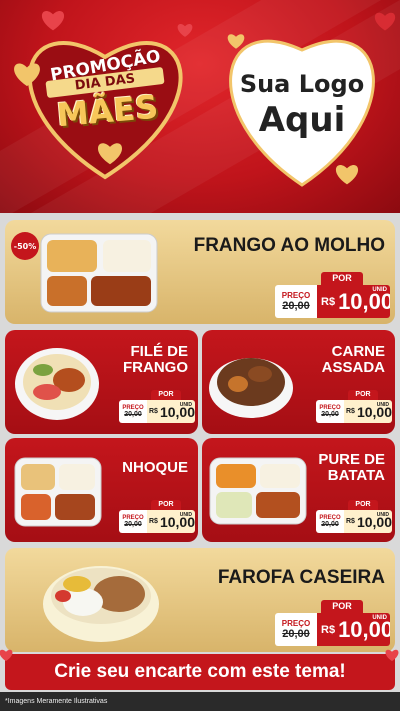 The height and width of the screenshot is (711, 400). Describe the element at coordinates (356, 475) in the screenshot. I see `item-name-line2: BATATA` at that location.